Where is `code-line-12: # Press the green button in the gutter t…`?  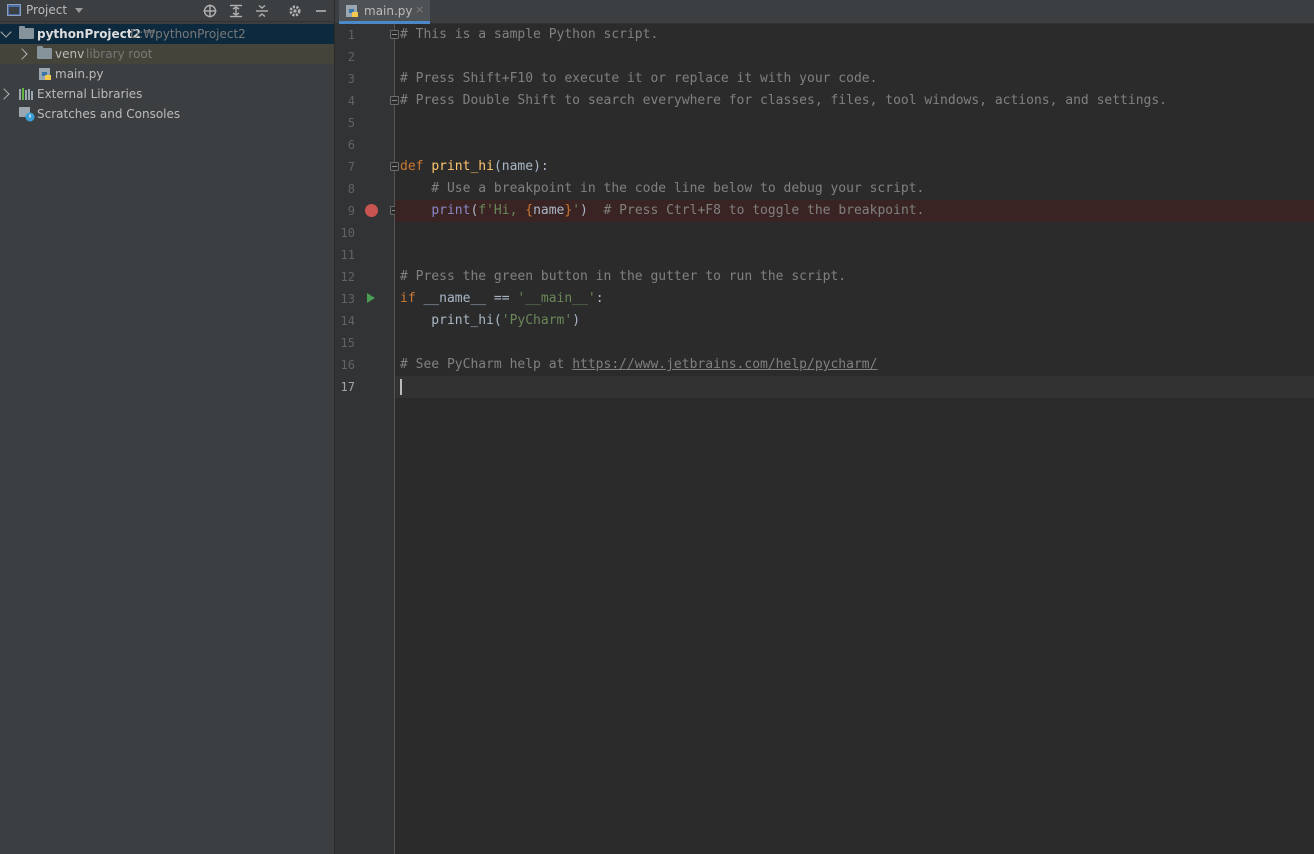 code-line-12: # Press the green button in the gutter t… is located at coordinates (854, 277).